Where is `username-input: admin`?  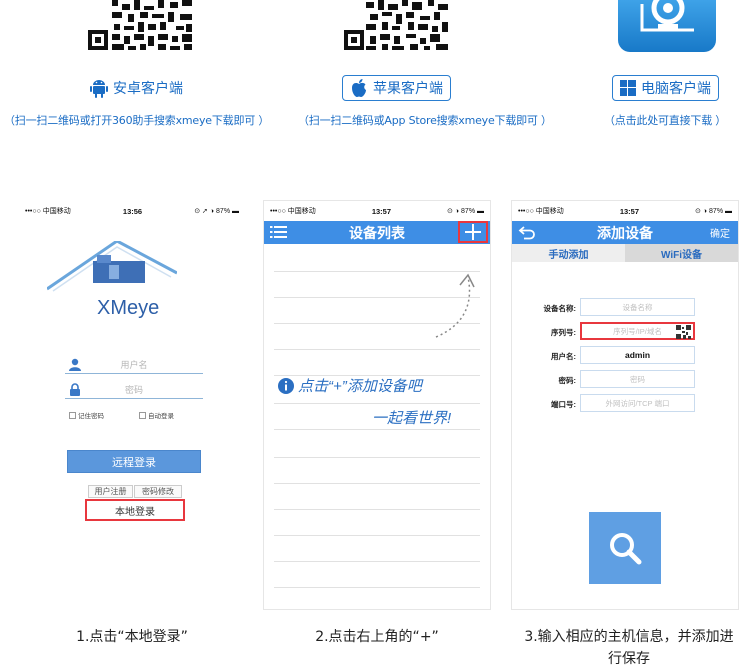
username-input: admin is located at coordinates (637, 355).